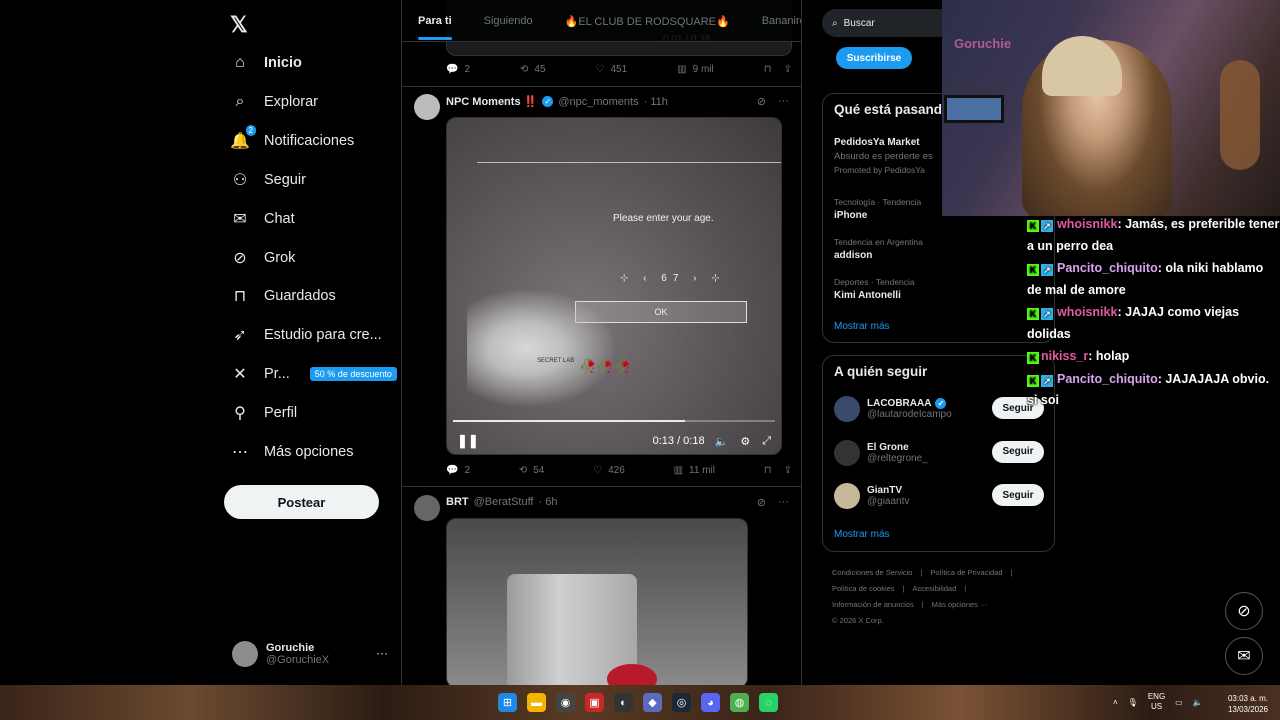 This screenshot has height=720, width=1280. What do you see at coordinates (283, 296) in the screenshot?
I see `nav-item-6: ⊓ Guardados` at bounding box center [283, 296].